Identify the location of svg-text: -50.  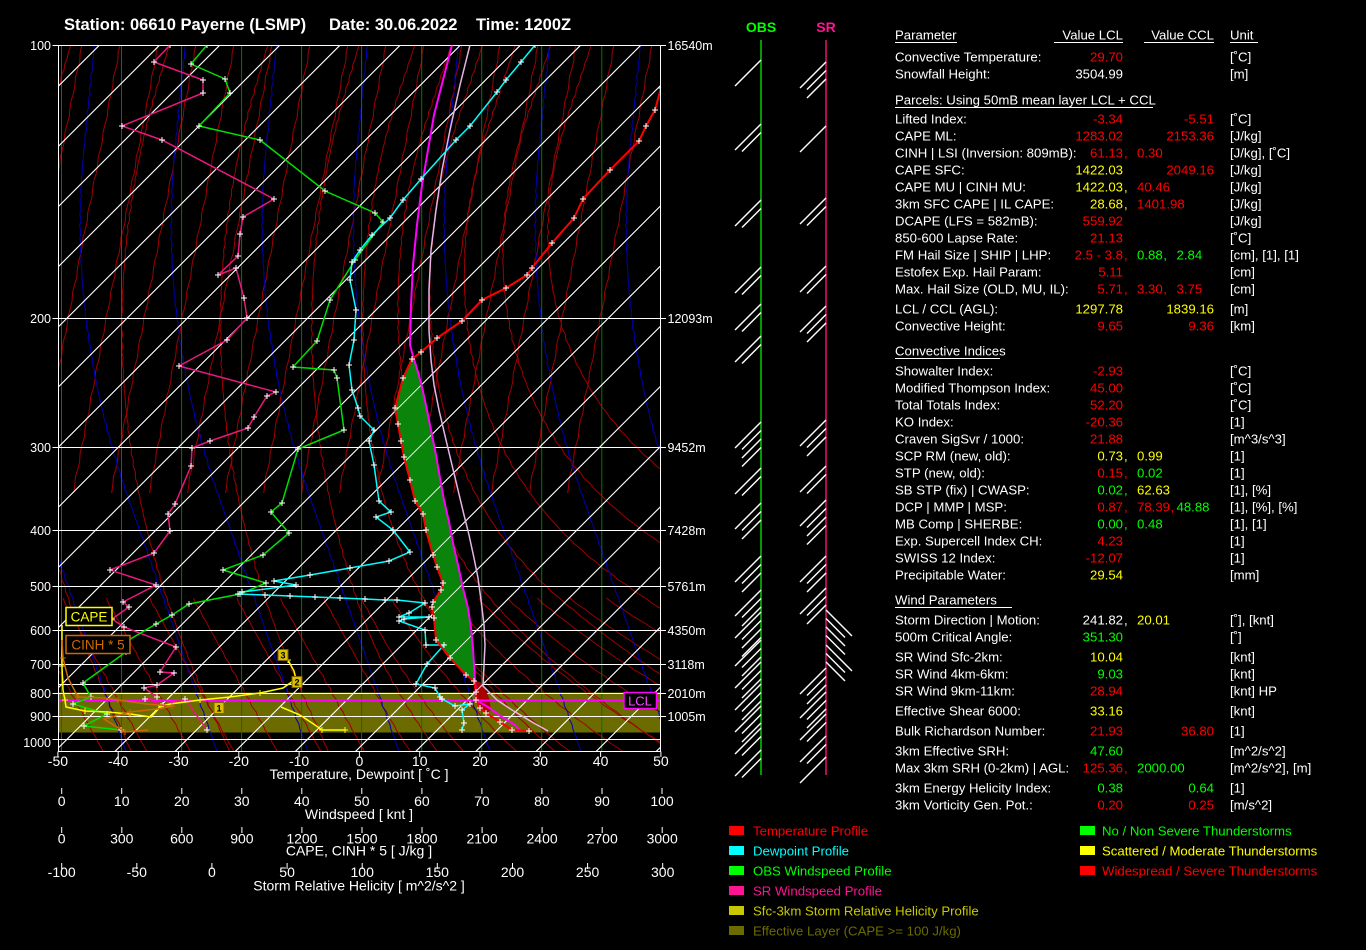
(58, 761).